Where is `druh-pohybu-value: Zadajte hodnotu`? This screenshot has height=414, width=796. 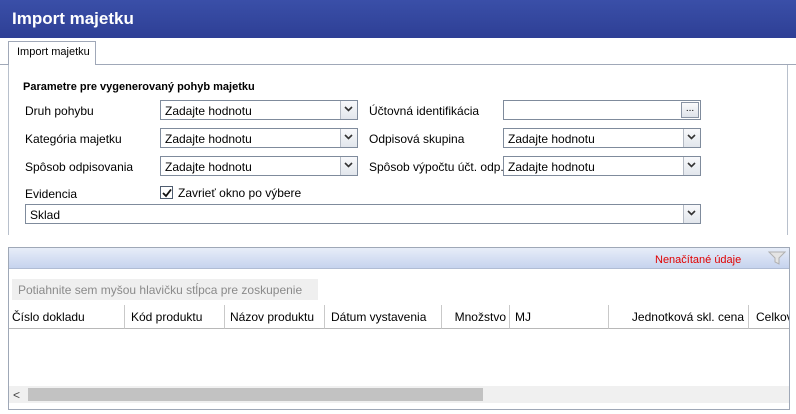 druh-pohybu-value: Zadajte hodnotu is located at coordinates (208, 111).